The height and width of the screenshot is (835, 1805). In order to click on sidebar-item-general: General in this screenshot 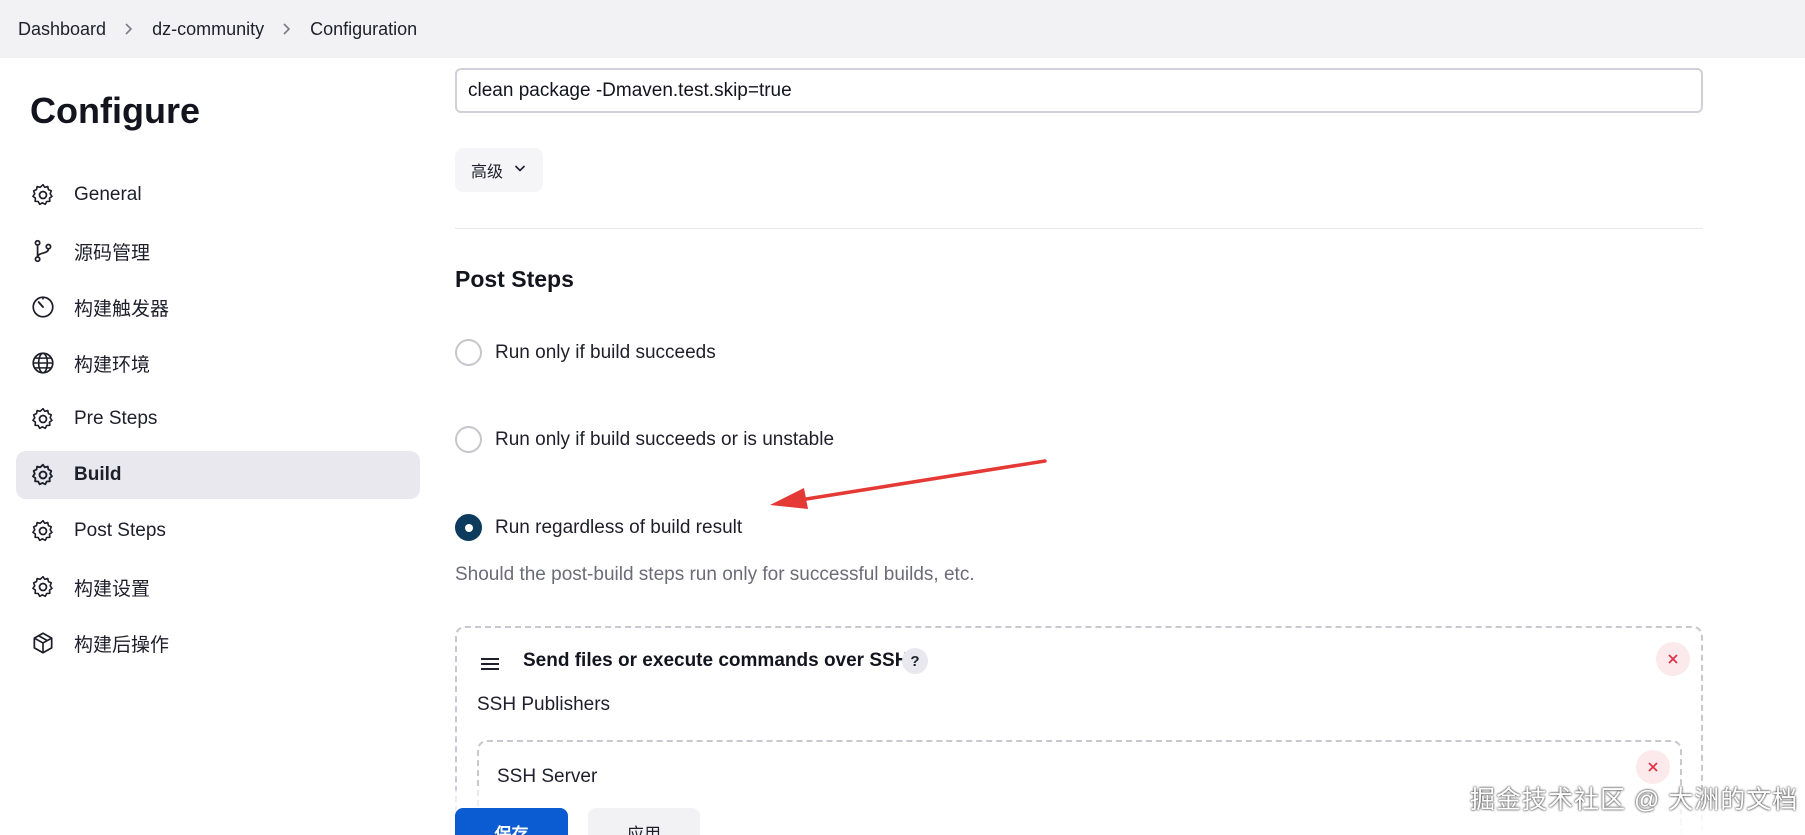, I will do `click(218, 195)`.